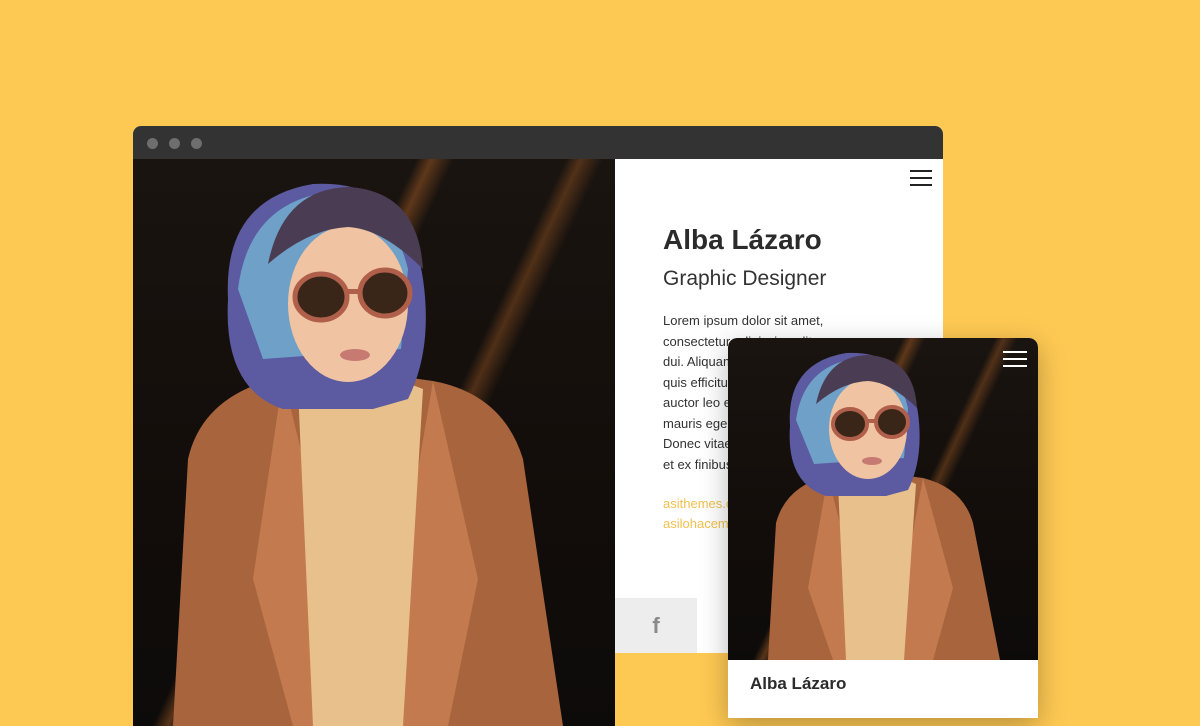  What do you see at coordinates (196, 143) in the screenshot?
I see `window-dot-maximize` at bounding box center [196, 143].